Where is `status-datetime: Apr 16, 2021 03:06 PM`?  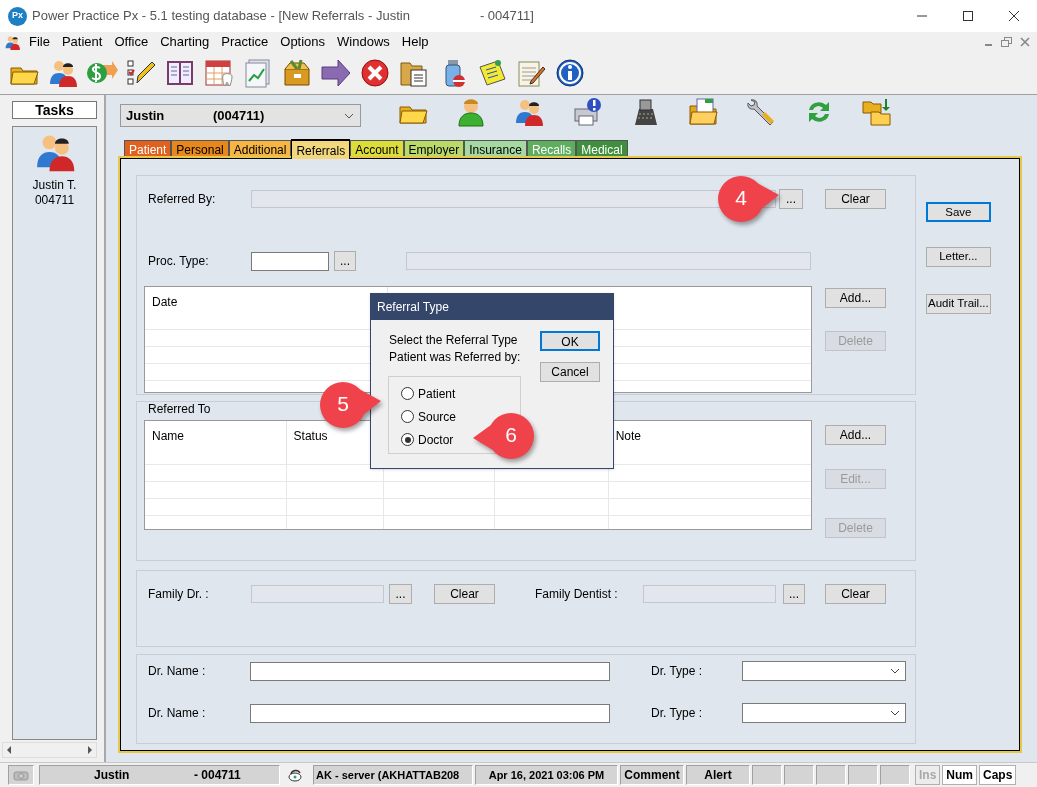
status-datetime: Apr 16, 2021 03:06 PM is located at coordinates (546, 775).